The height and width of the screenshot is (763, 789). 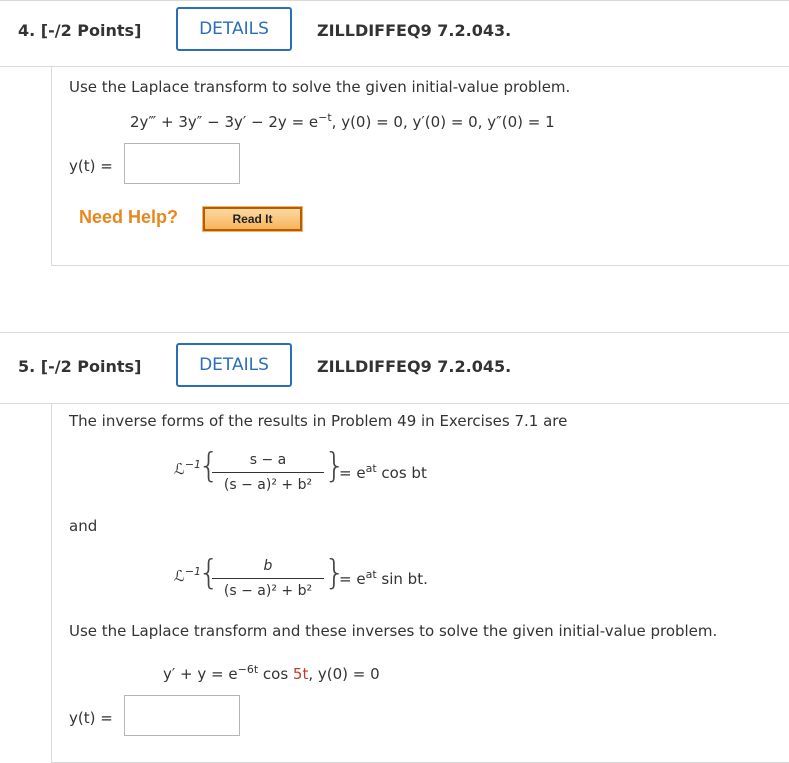 I want to click on q4-need-help: Need Help?, so click(x=129, y=217).